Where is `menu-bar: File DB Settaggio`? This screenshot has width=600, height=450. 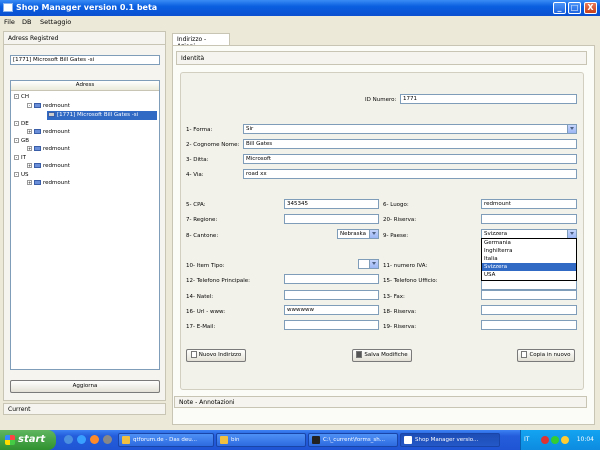
menu-bar: File DB Settaggio is located at coordinates (300, 22).